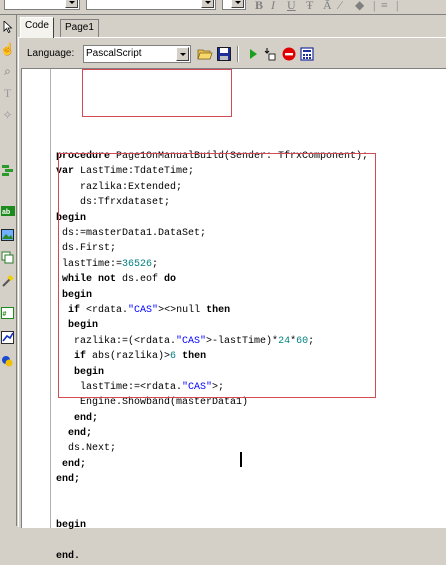 The height and width of the screenshot is (565, 446). What do you see at coordinates (191, 341) in the screenshot?
I see `code-string: "CAS"` at bounding box center [191, 341].